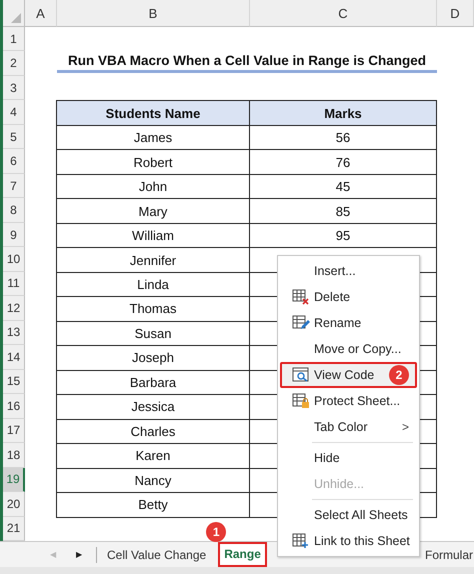  I want to click on menu-label: Tab Color, so click(341, 427).